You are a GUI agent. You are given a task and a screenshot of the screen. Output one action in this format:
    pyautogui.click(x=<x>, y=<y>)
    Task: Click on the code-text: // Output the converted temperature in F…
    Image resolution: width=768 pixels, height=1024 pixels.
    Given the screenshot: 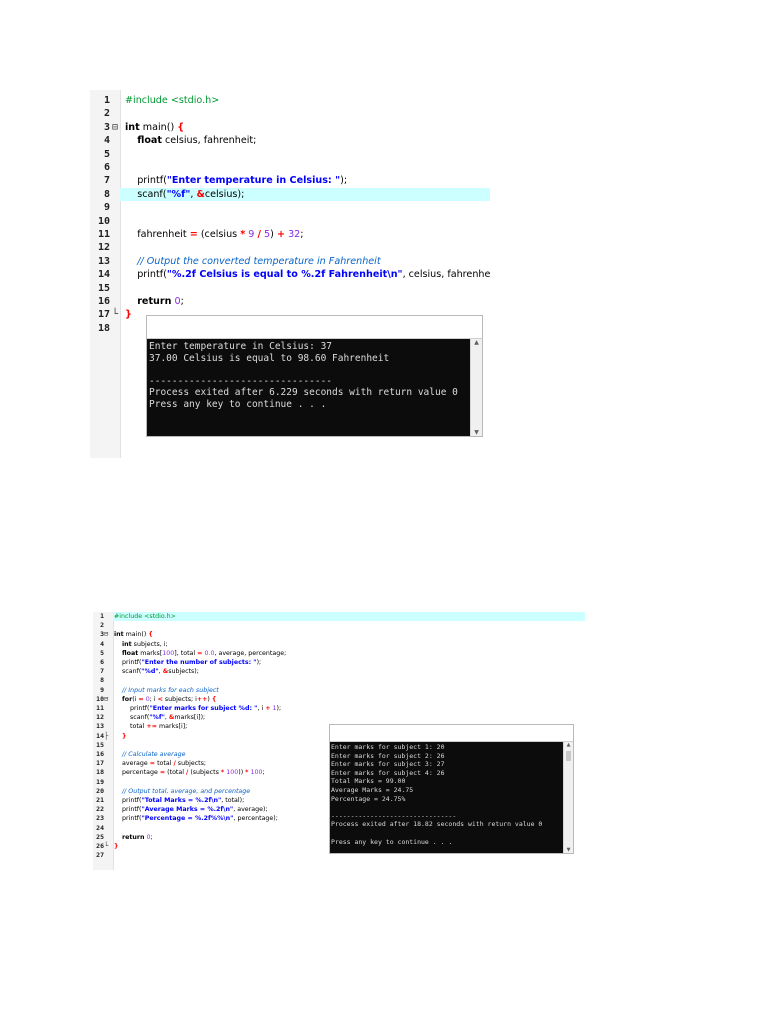 What is the action you would take?
    pyautogui.click(x=252, y=261)
    